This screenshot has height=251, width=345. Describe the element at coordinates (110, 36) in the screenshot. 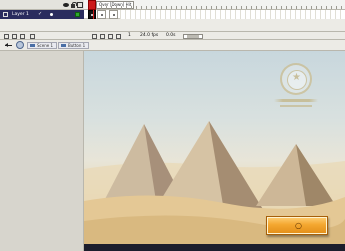

I see `onion-outline-icon` at that location.